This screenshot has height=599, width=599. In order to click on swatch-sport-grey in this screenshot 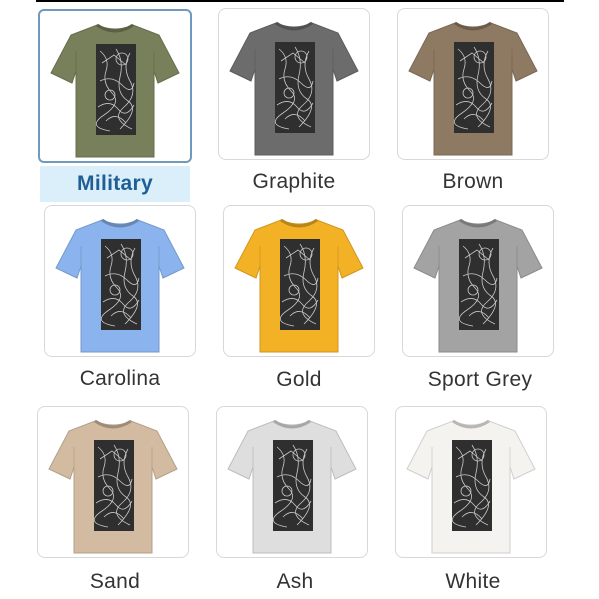, I will do `click(478, 281)`.